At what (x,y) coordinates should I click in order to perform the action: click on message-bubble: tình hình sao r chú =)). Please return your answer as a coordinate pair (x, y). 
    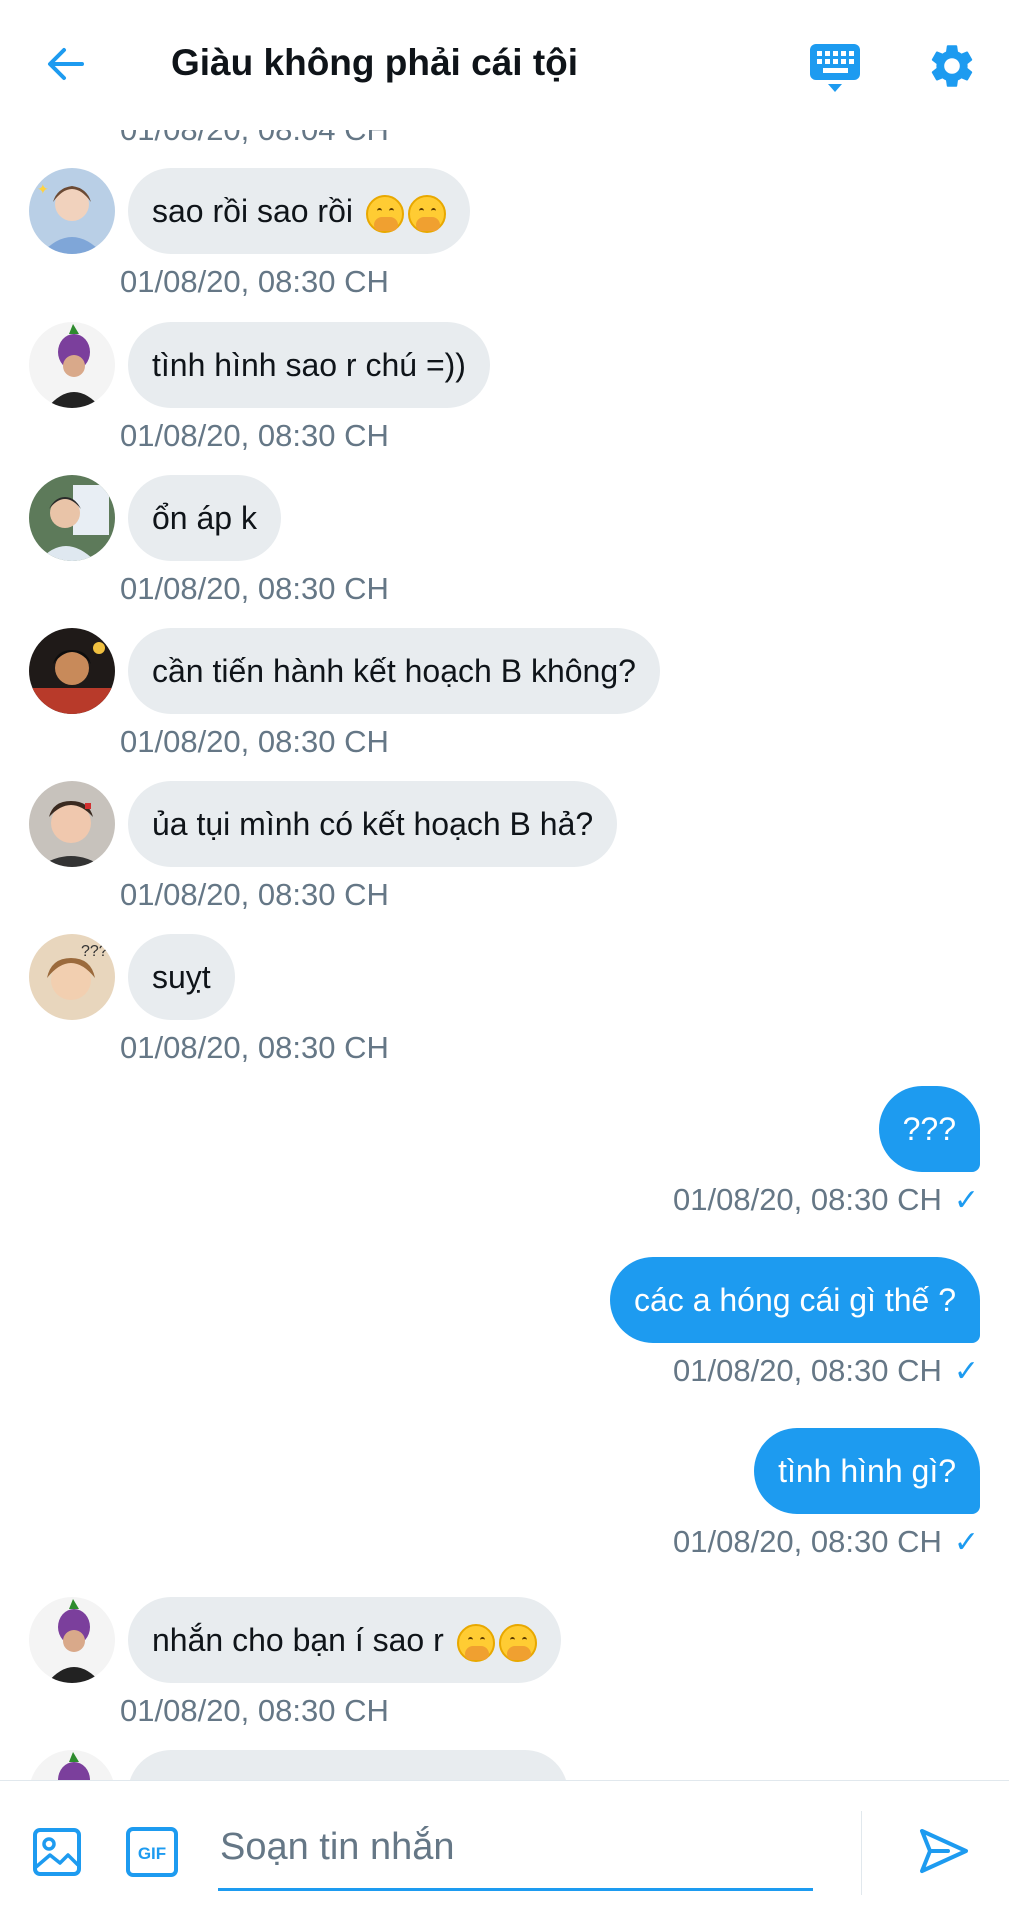
    Looking at the image, I should click on (309, 365).